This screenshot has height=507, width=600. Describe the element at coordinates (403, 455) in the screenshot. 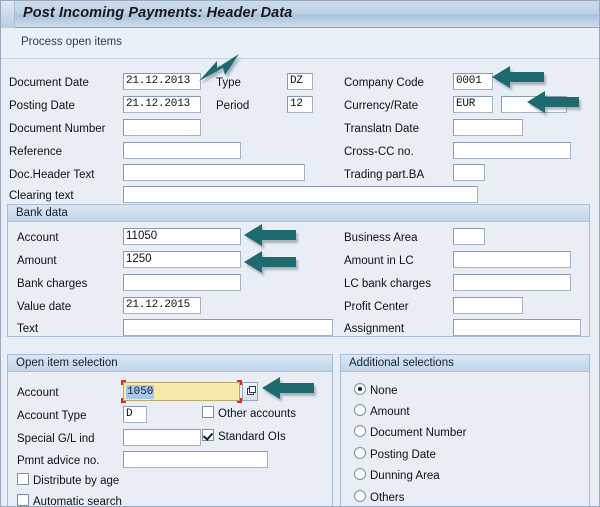

I see `label-radio-posting-date: Posting Date` at that location.